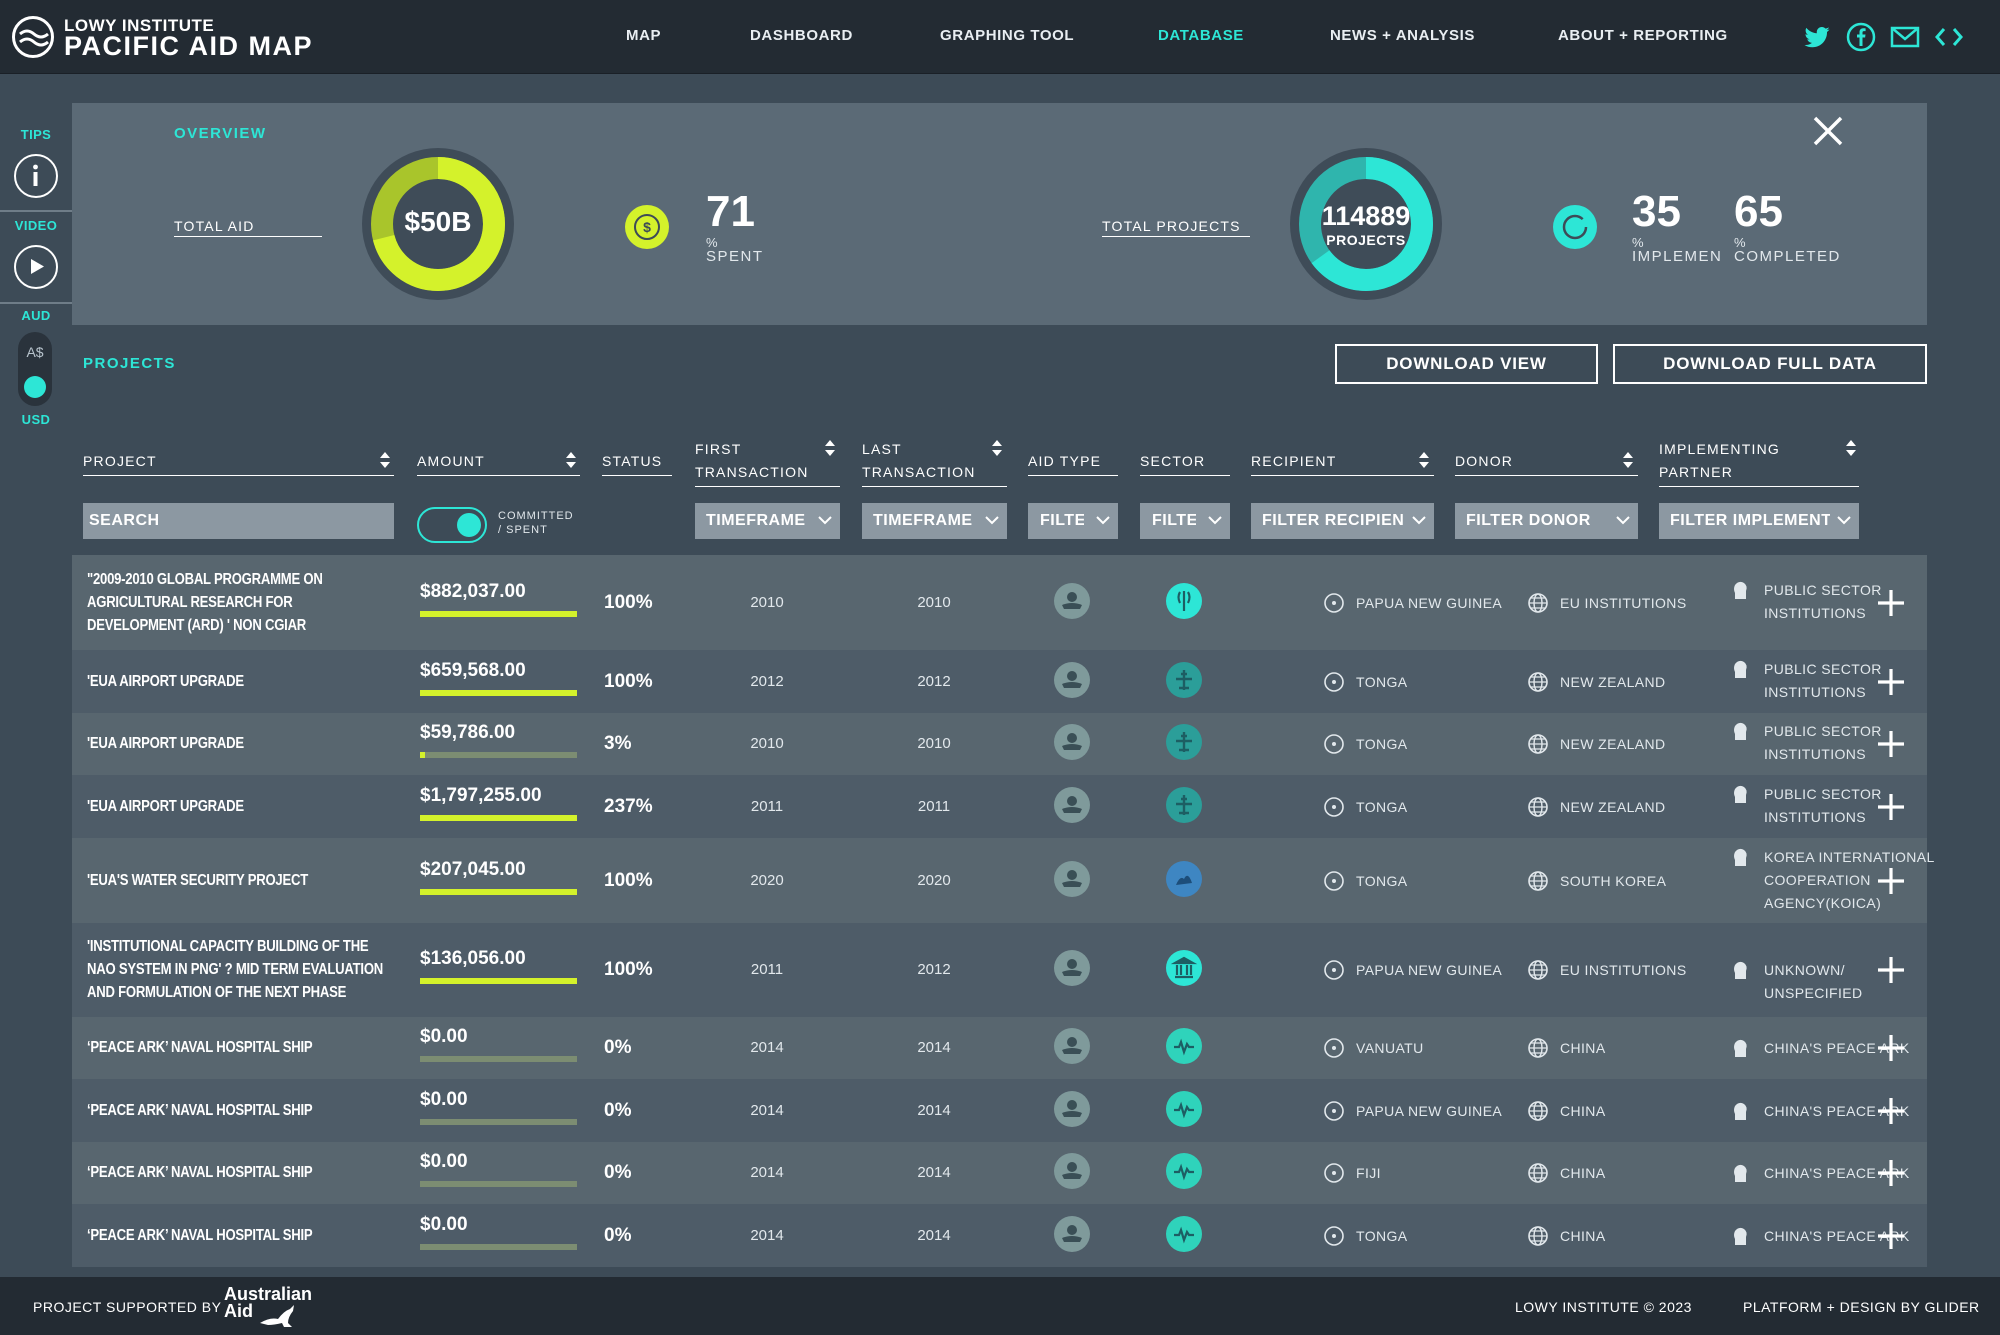  What do you see at coordinates (1741, 794) in the screenshot?
I see `partner-person-icon` at bounding box center [1741, 794].